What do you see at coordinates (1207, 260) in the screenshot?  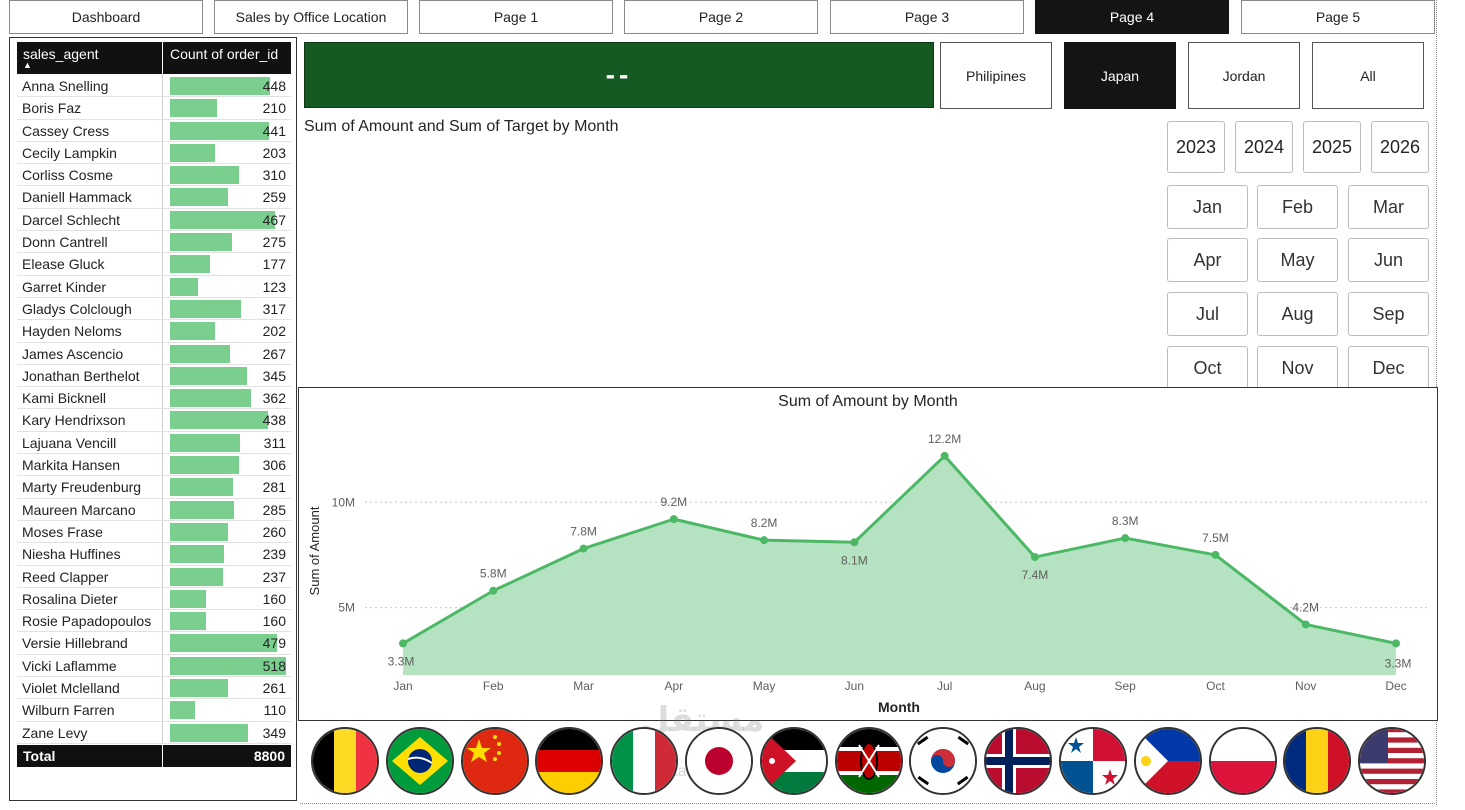 I see `month-option-apr: Apr` at bounding box center [1207, 260].